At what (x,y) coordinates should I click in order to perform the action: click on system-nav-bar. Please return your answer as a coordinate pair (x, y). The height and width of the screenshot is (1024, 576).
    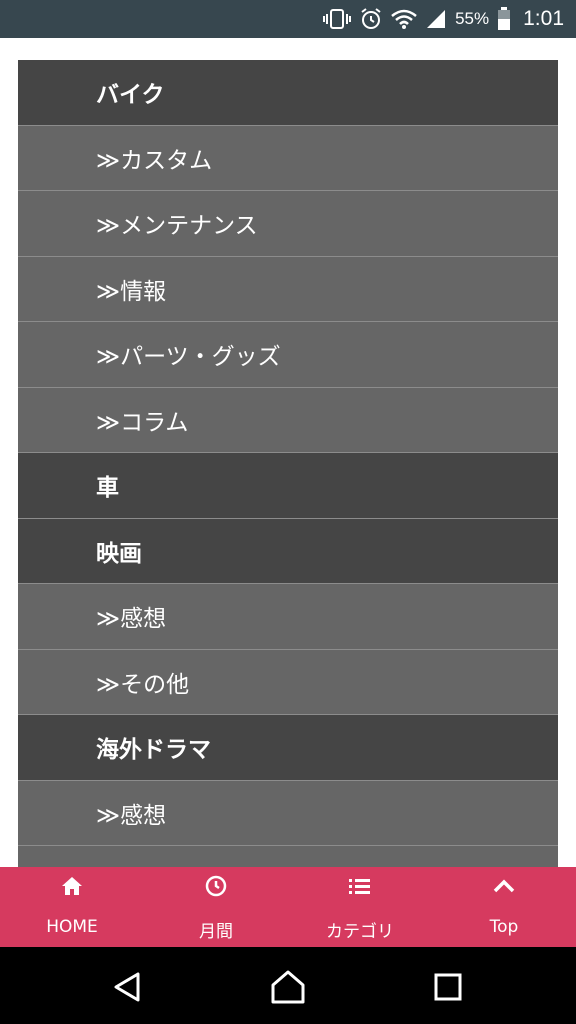
    Looking at the image, I should click on (288, 985).